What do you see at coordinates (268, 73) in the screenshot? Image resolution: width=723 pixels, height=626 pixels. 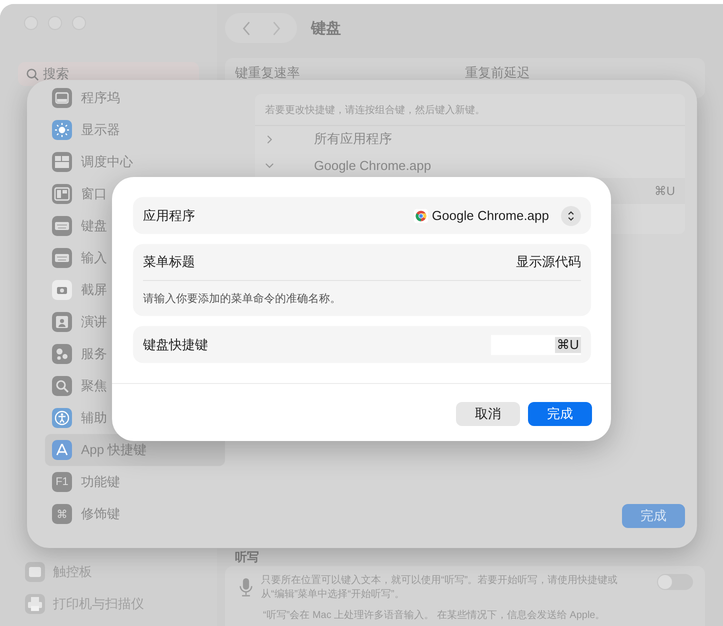 I see `setting-label: 键重复速率` at bounding box center [268, 73].